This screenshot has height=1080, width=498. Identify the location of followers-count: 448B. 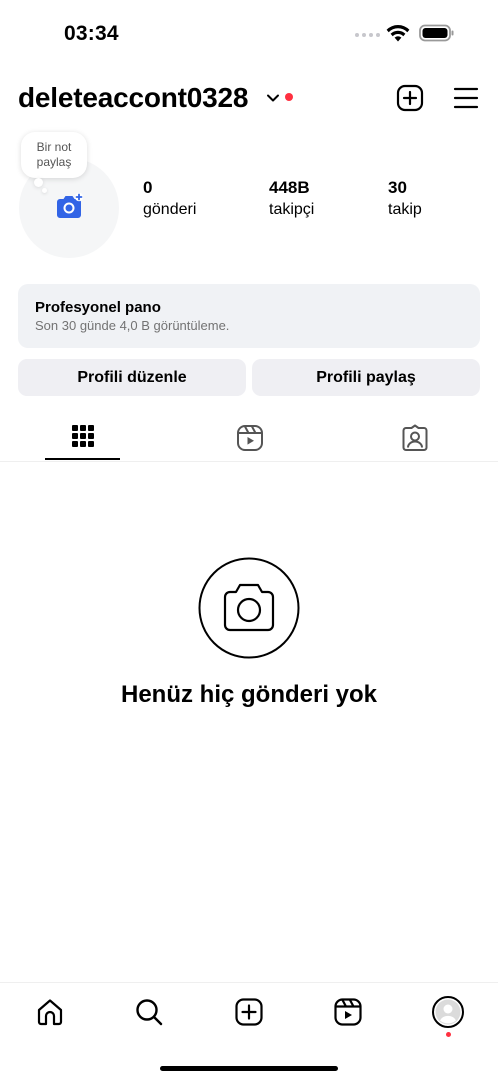
(289, 187).